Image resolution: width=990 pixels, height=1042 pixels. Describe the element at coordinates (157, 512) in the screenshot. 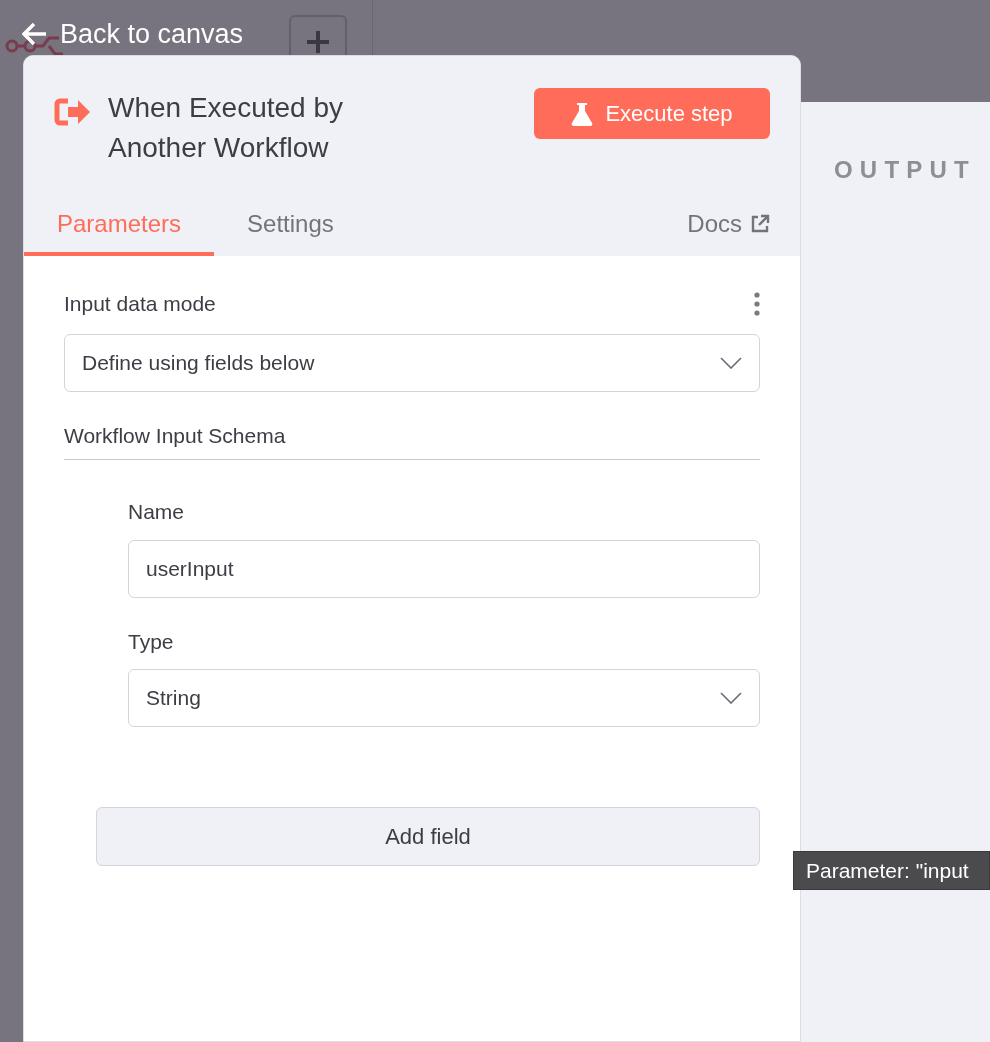

I see `field-label: Name` at that location.